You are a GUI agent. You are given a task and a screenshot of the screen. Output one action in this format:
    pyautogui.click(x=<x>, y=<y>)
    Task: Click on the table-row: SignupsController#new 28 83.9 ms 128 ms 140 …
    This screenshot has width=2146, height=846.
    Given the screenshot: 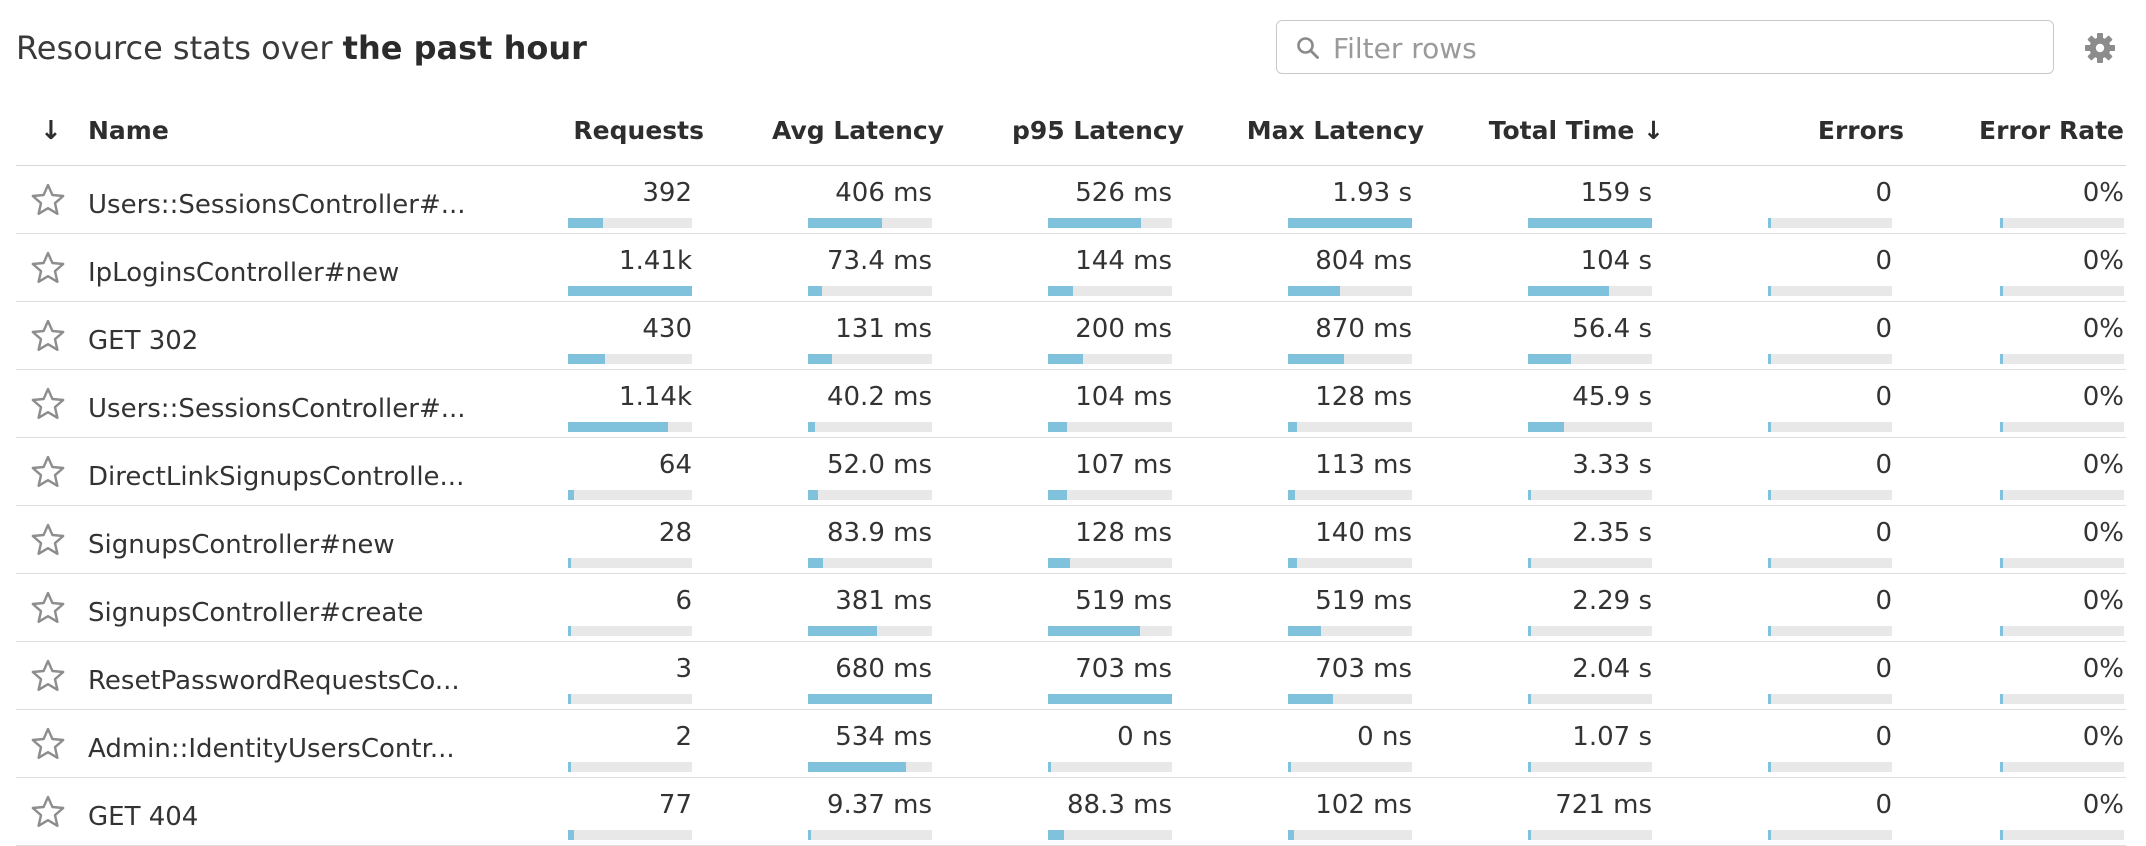 What is the action you would take?
    pyautogui.click(x=1071, y=540)
    